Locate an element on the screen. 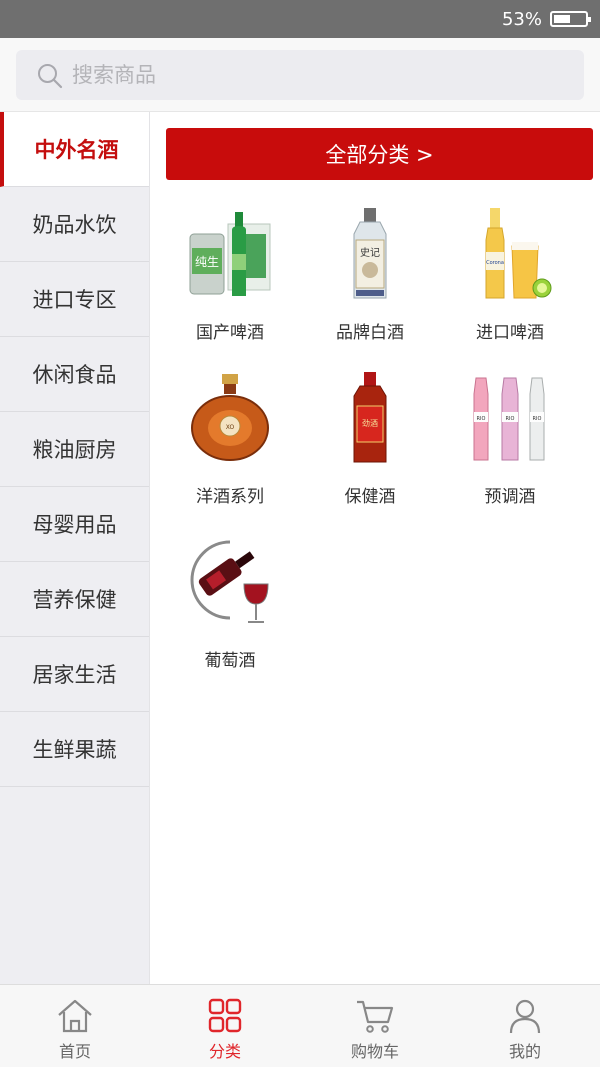 This screenshot has height=1067, width=600. search-bar-area is located at coordinates (300, 75).